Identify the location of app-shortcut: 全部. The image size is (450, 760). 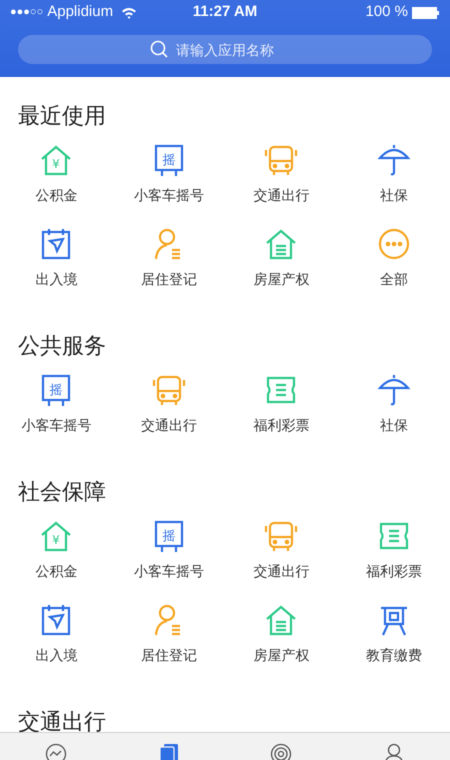
(394, 257).